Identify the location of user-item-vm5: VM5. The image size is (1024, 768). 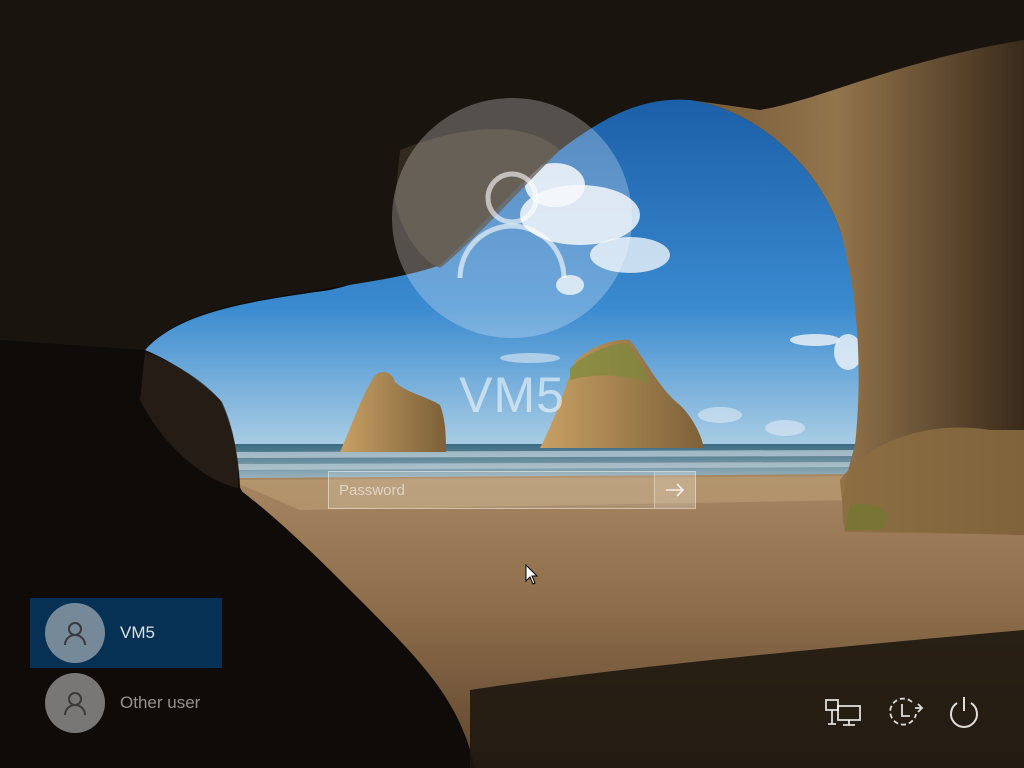
(126, 633).